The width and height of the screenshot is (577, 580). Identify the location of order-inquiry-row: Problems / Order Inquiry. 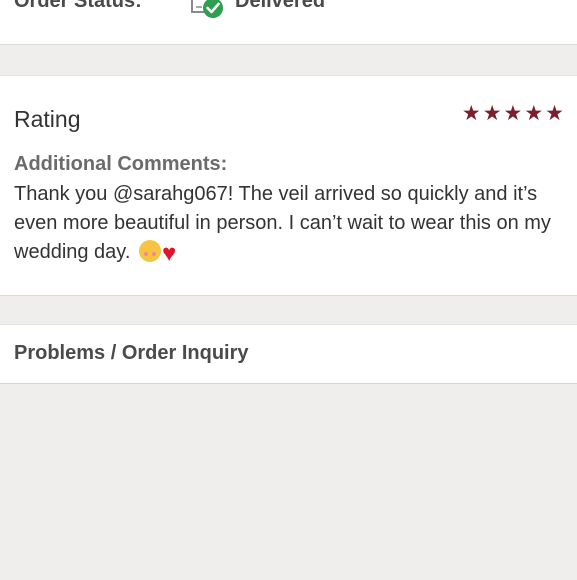
(288, 354).